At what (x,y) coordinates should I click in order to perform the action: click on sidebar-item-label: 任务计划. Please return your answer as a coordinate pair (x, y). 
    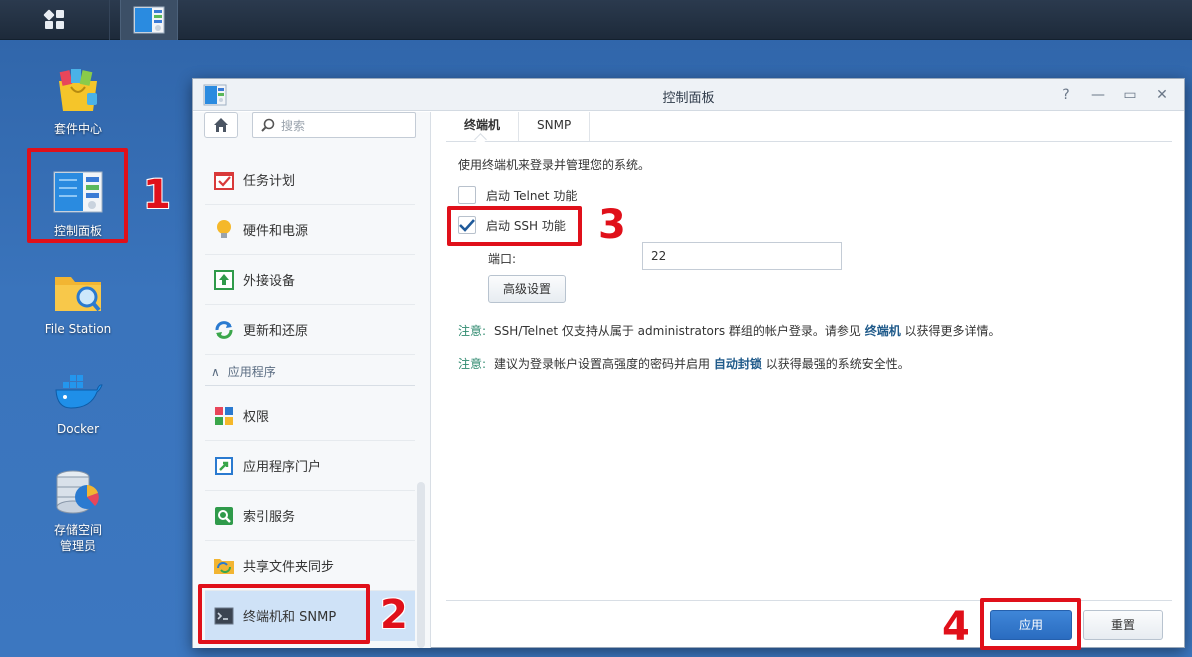
    Looking at the image, I should click on (269, 181).